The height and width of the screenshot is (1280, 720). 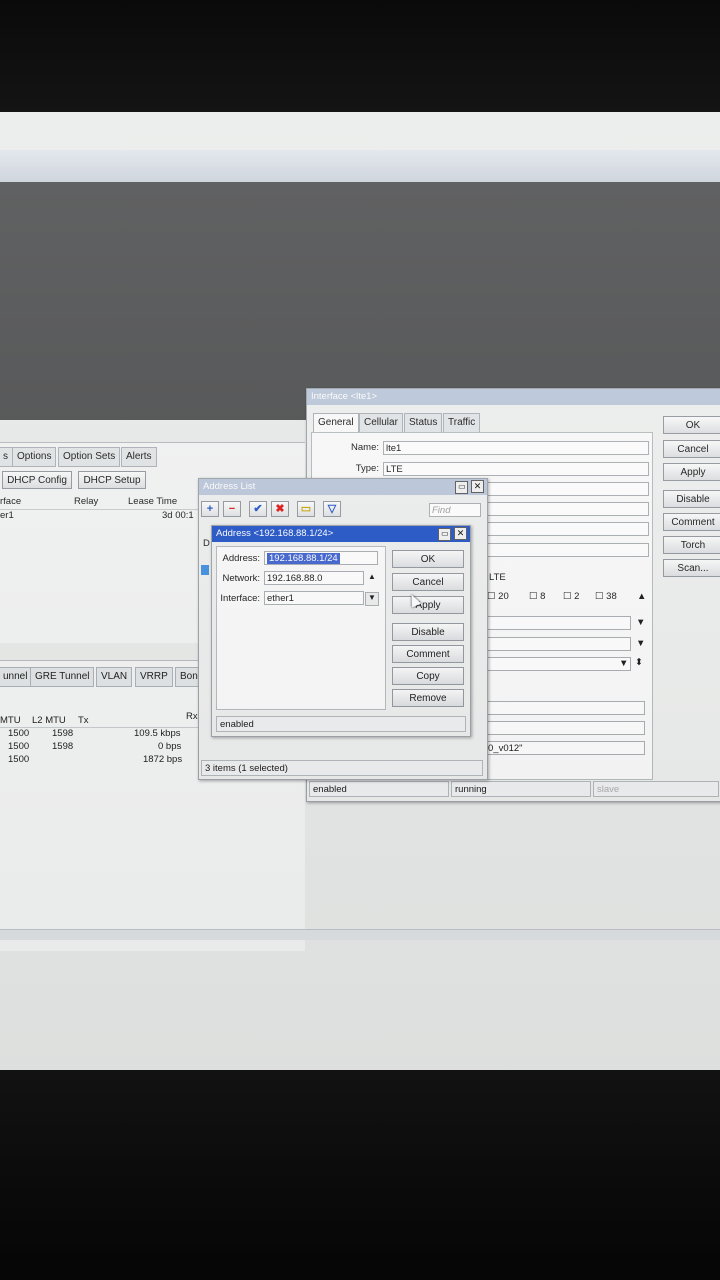 I want to click on scroll-up-icon: ▲, so click(x=641, y=596).